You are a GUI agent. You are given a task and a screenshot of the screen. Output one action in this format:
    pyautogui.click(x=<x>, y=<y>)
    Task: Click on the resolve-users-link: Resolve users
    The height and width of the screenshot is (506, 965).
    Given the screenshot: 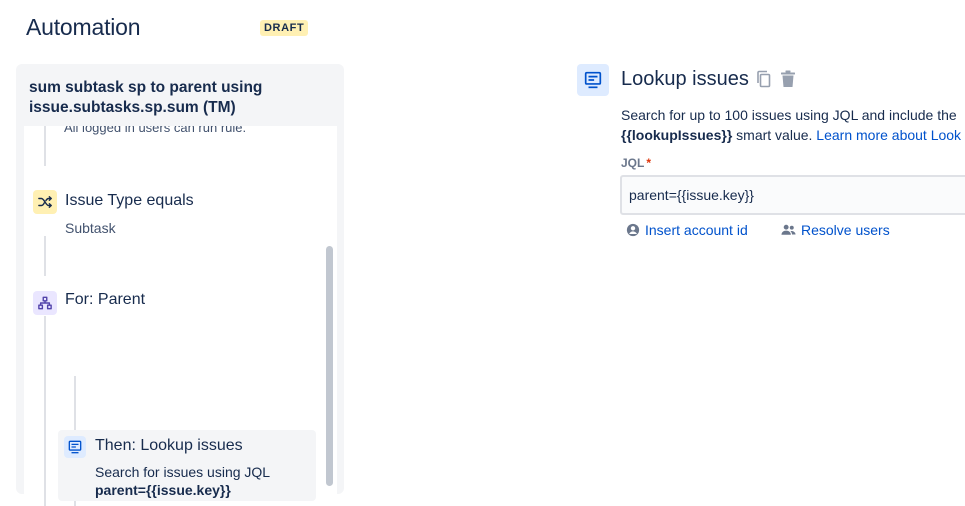 What is the action you would take?
    pyautogui.click(x=835, y=230)
    